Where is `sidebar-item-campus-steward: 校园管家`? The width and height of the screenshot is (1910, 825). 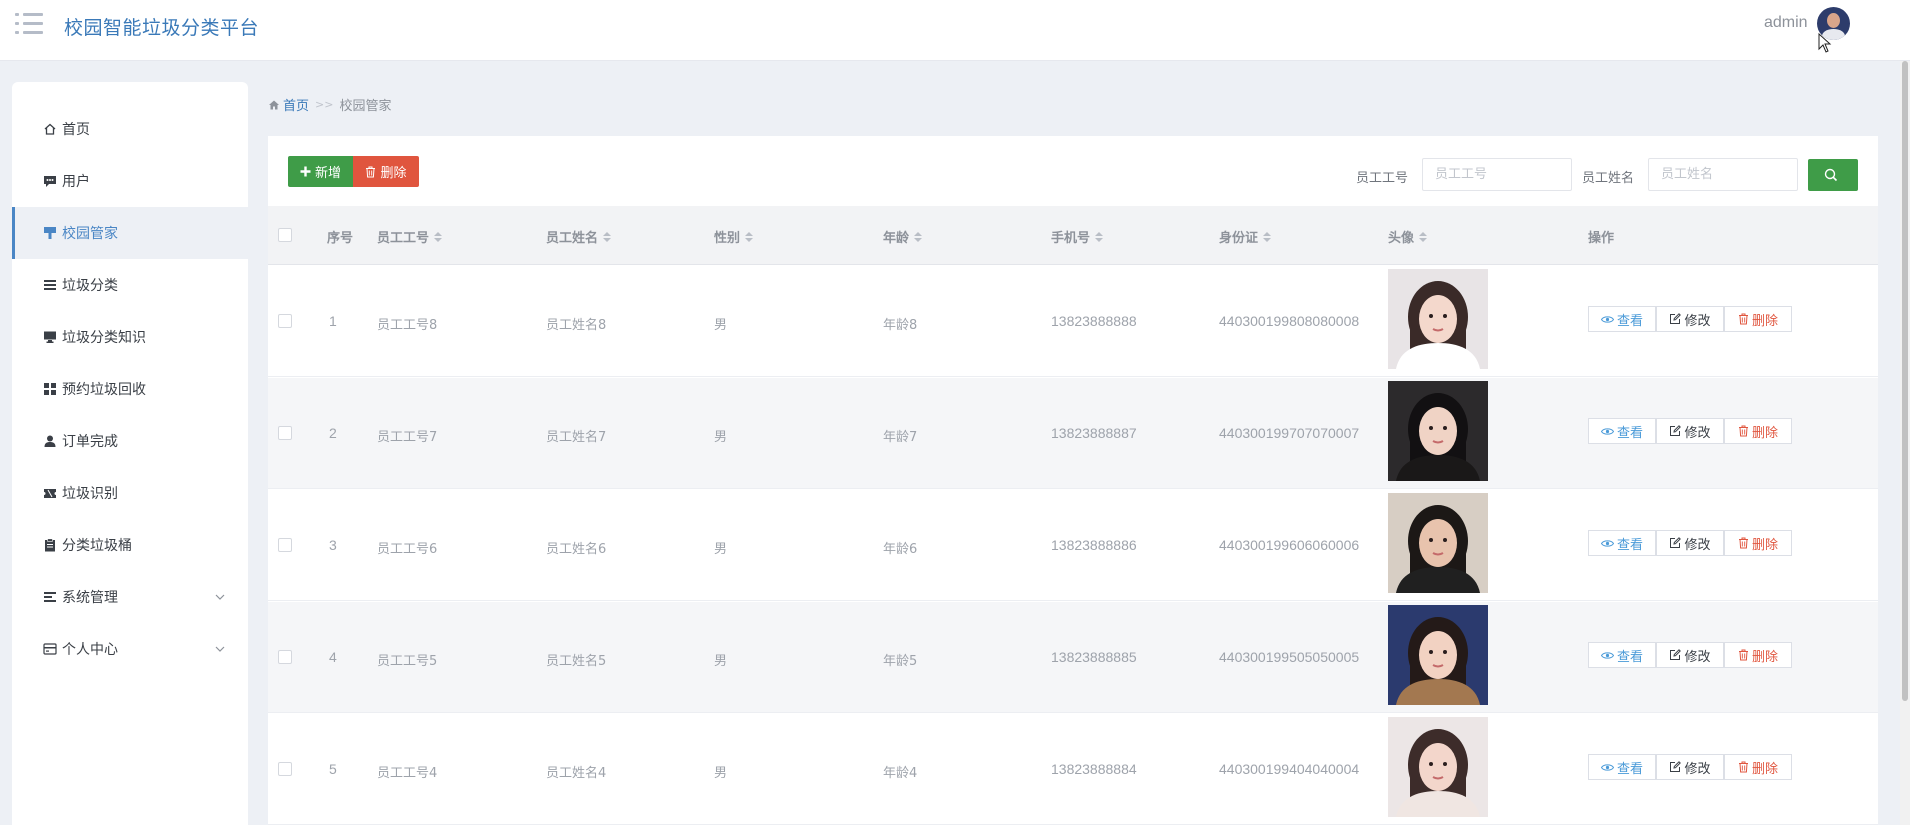 sidebar-item-campus-steward: 校园管家 is located at coordinates (130, 233).